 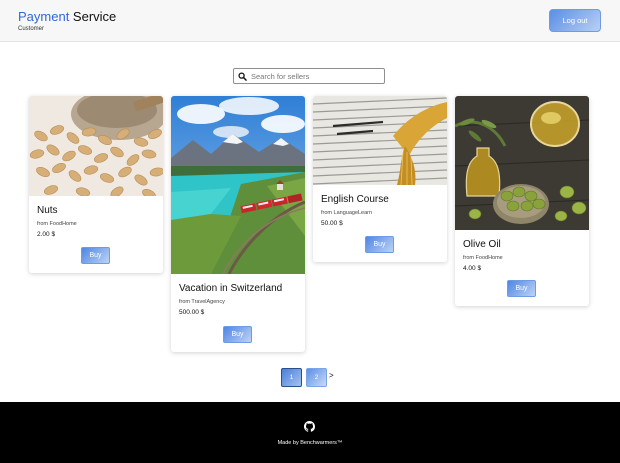 What do you see at coordinates (309, 426) in the screenshot?
I see `github-icon` at bounding box center [309, 426].